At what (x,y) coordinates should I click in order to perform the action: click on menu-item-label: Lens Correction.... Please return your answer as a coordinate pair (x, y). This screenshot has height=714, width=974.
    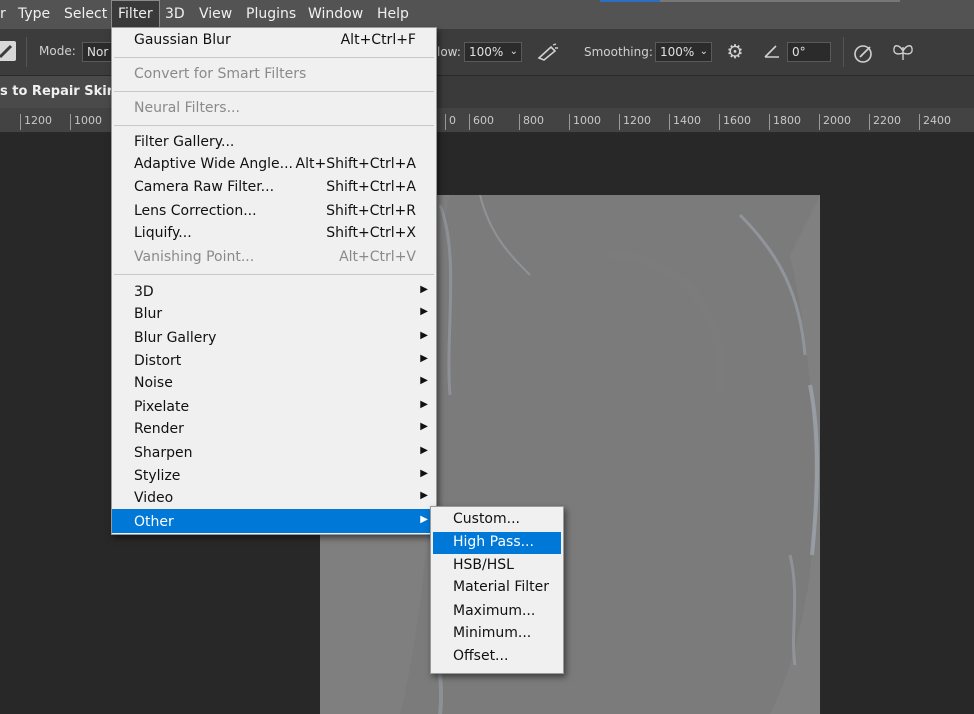
    Looking at the image, I should click on (195, 211).